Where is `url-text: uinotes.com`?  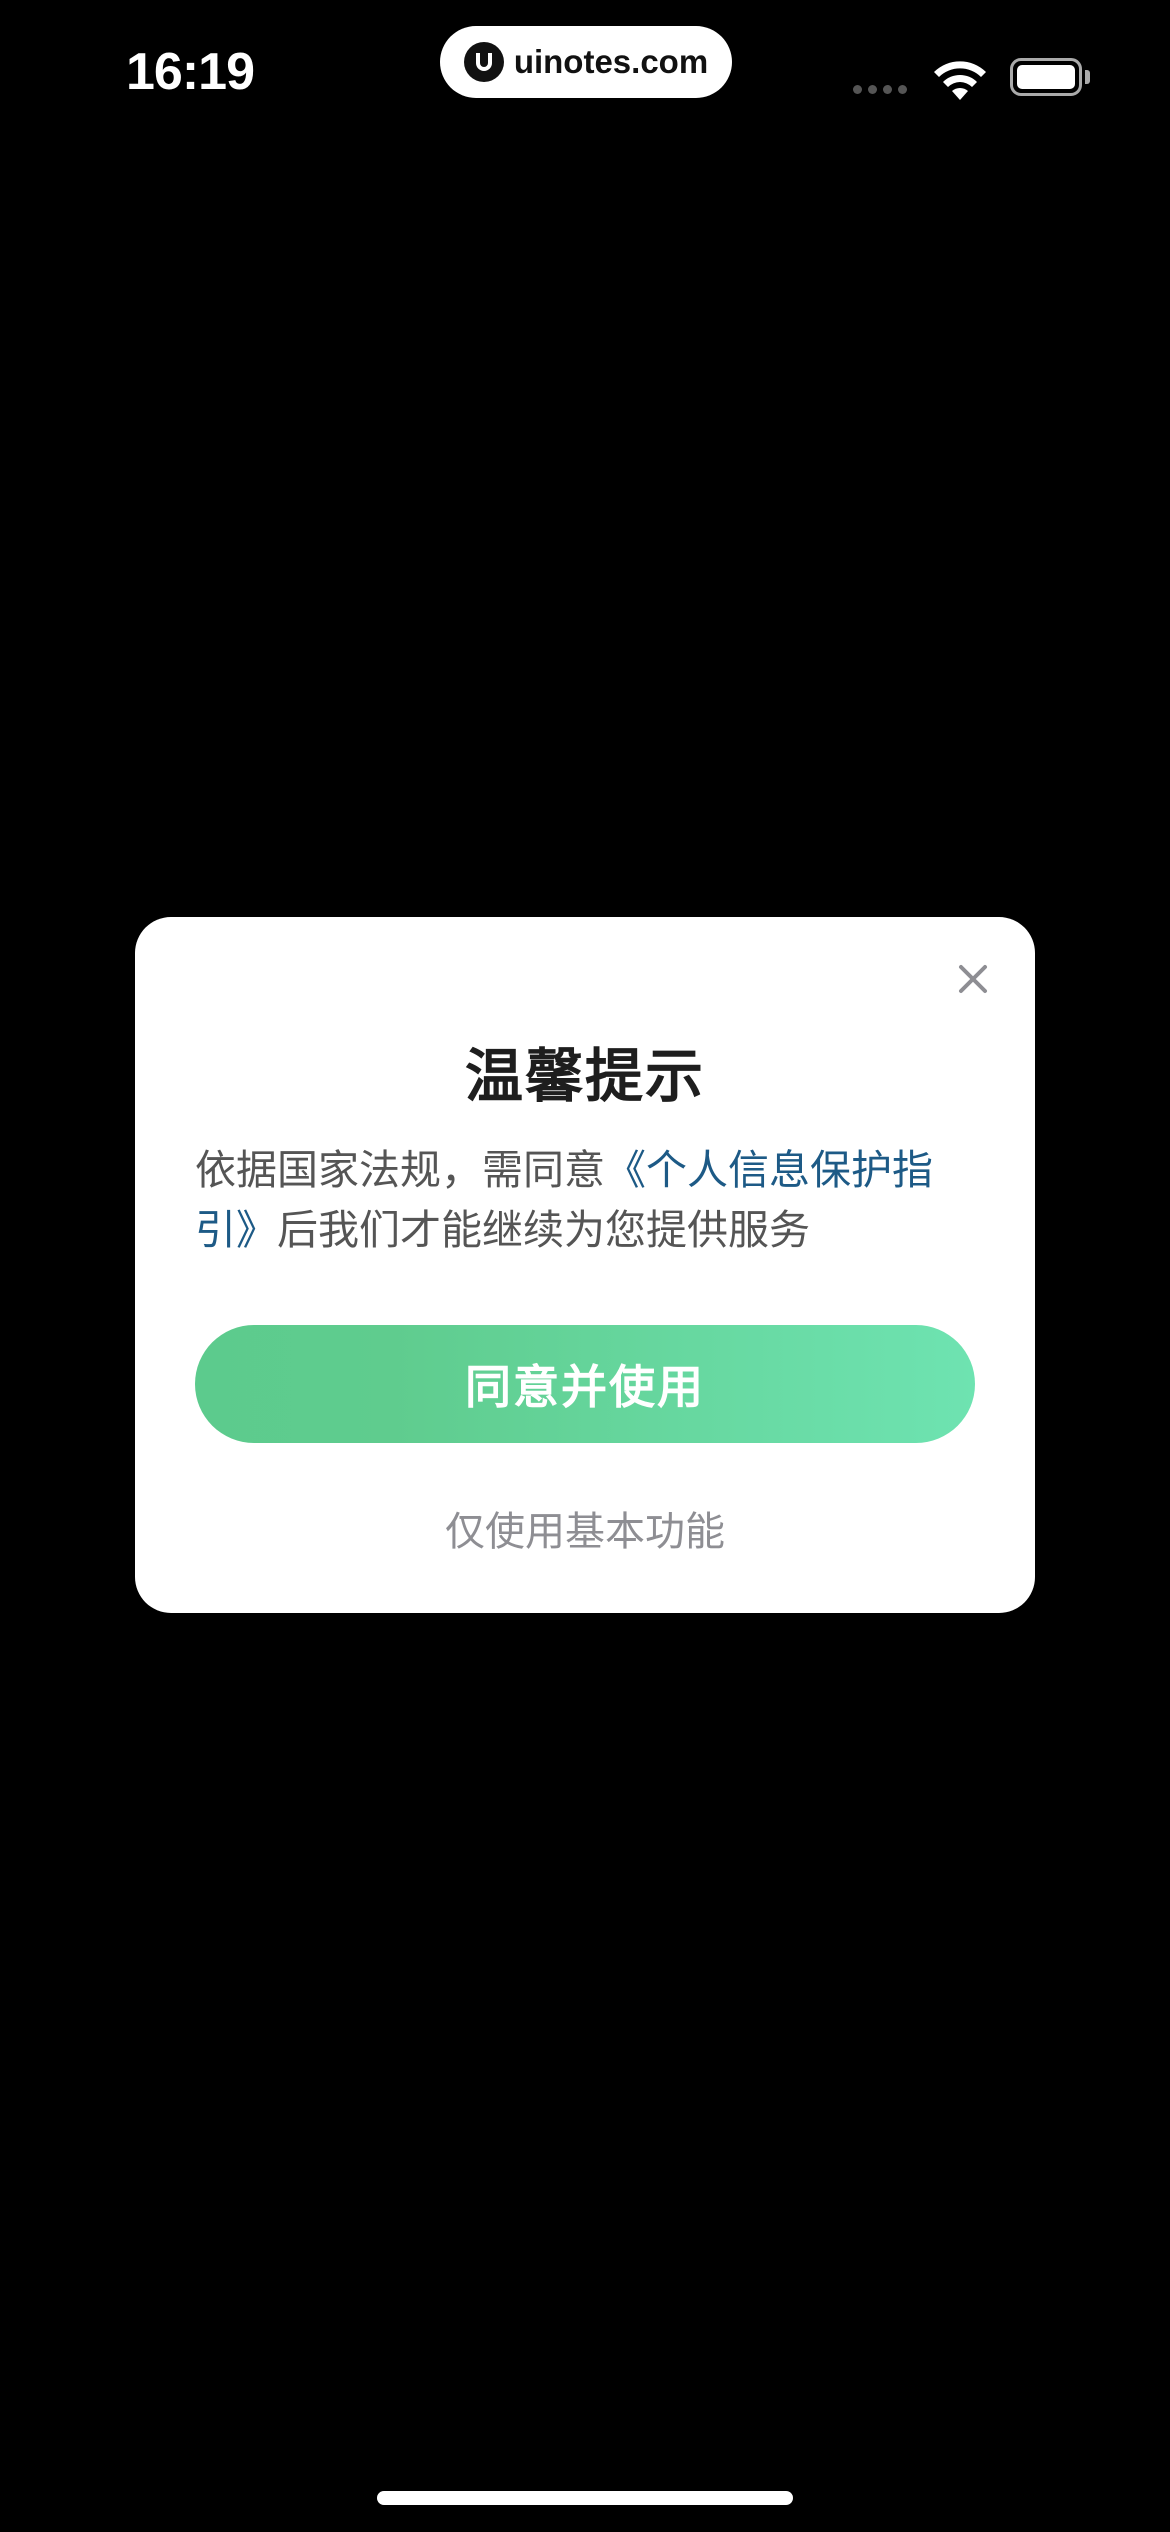
url-text: uinotes.com is located at coordinates (611, 61).